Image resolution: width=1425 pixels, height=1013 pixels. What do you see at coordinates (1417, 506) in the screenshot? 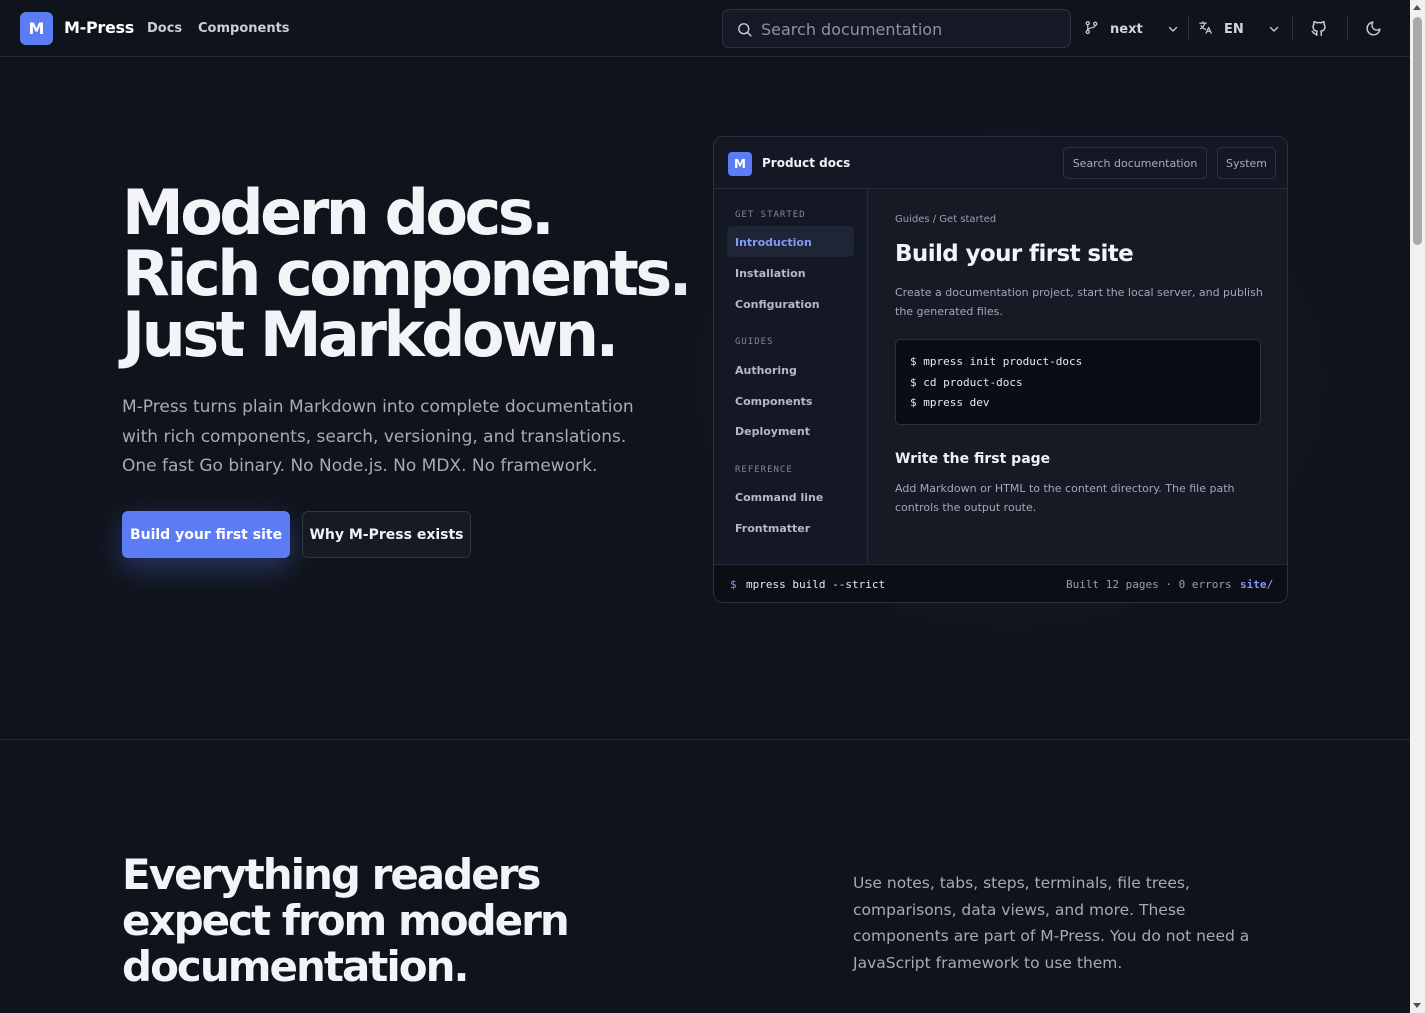
I see `page-scrollbar` at bounding box center [1417, 506].